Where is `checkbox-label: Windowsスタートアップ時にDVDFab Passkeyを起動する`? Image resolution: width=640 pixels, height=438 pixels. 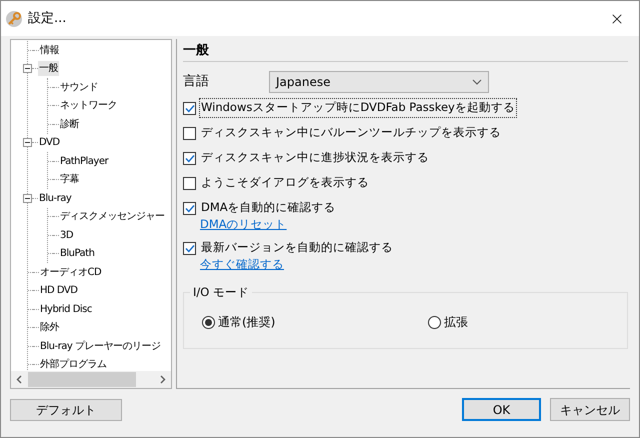
checkbox-label: Windowsスタートアップ時にDVDFab Passkeyを起動する is located at coordinates (358, 108).